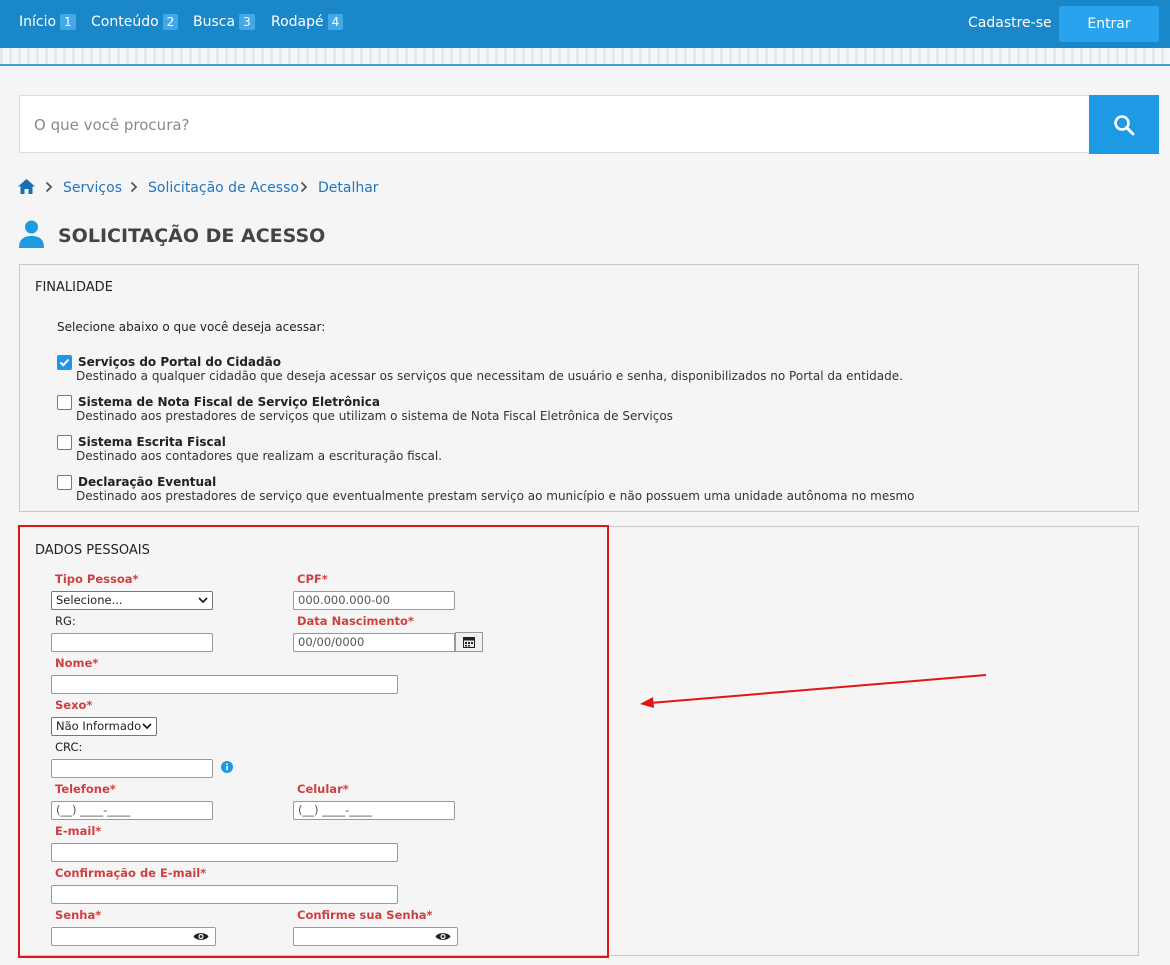  I want to click on nav-number: 3, so click(247, 22).